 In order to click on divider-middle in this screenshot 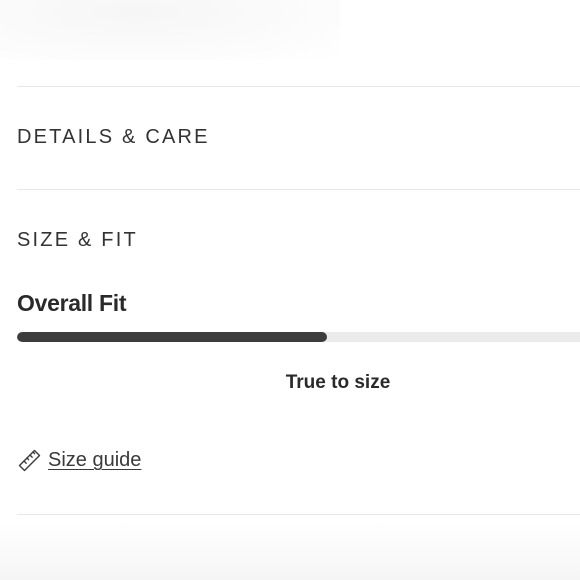, I will do `click(298, 189)`.